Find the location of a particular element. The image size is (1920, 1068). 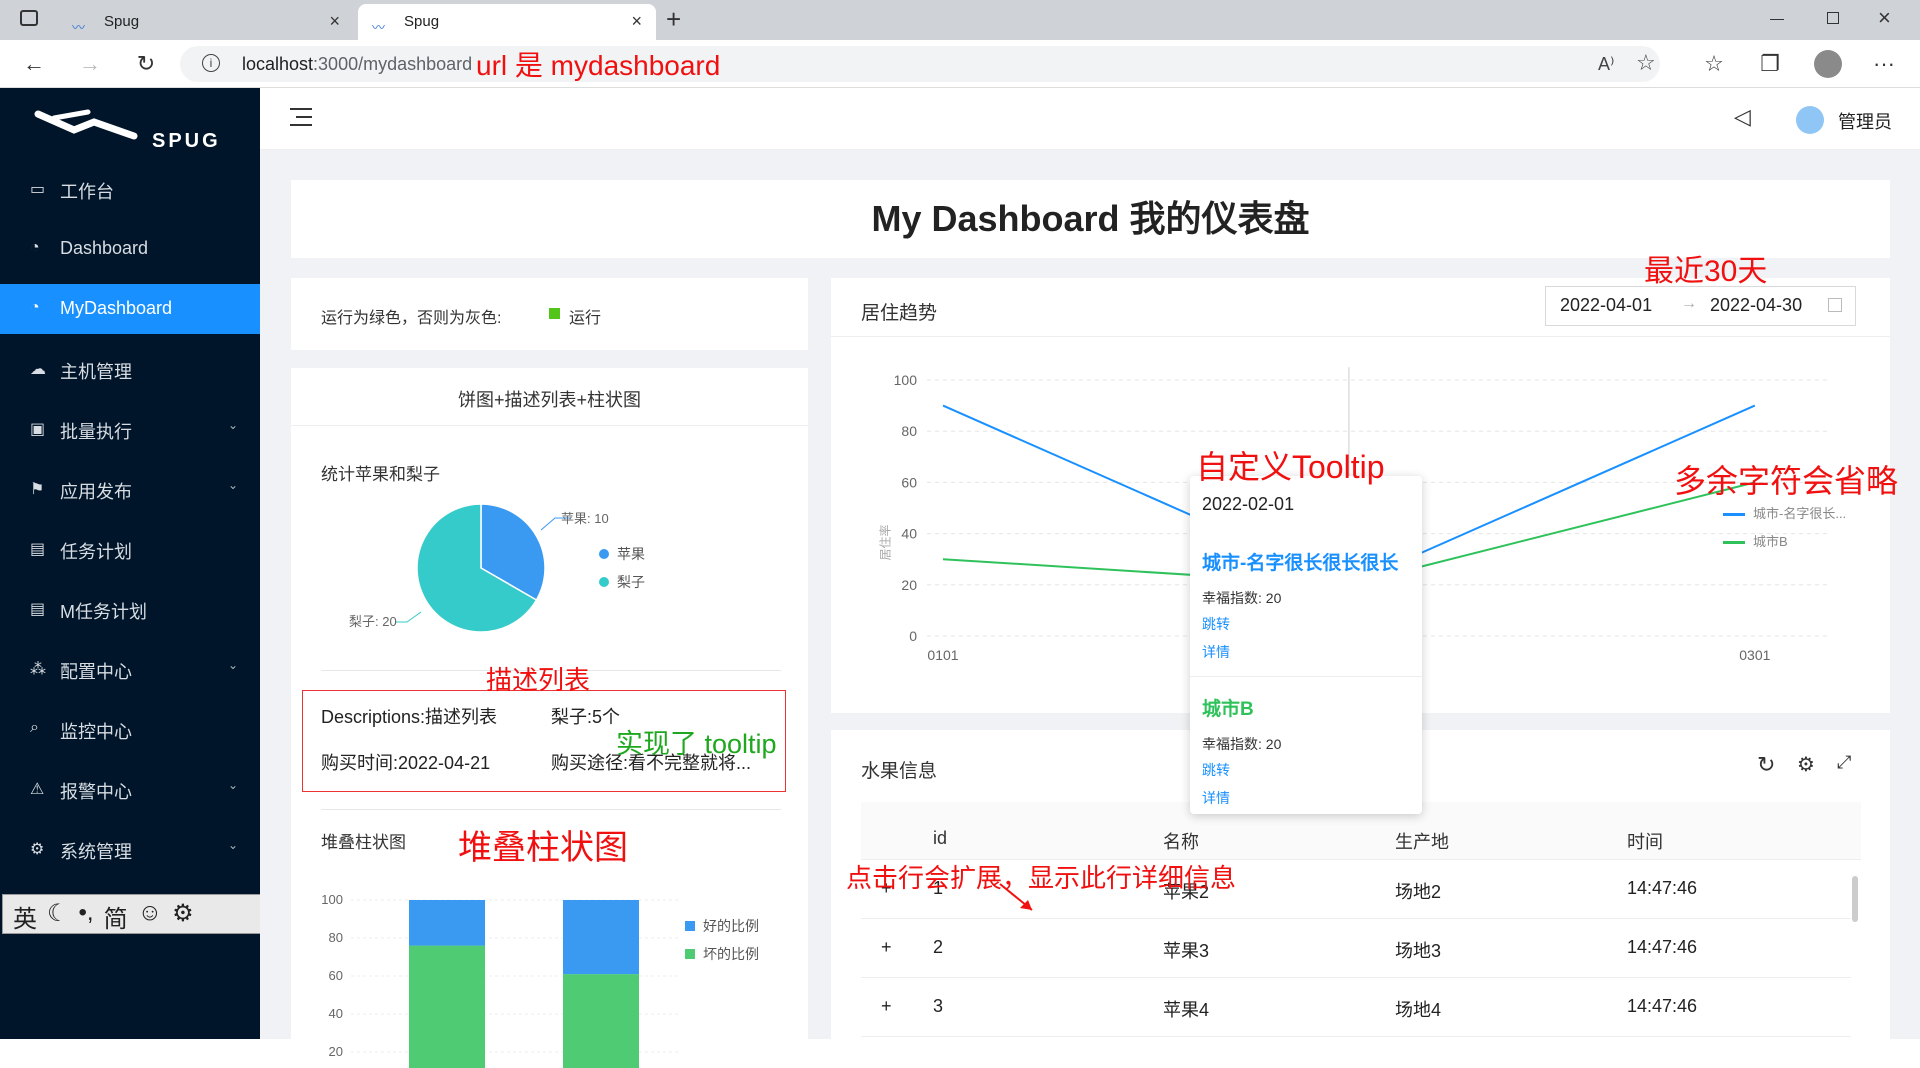

deployment-icon: ⁂ is located at coordinates (38, 669).